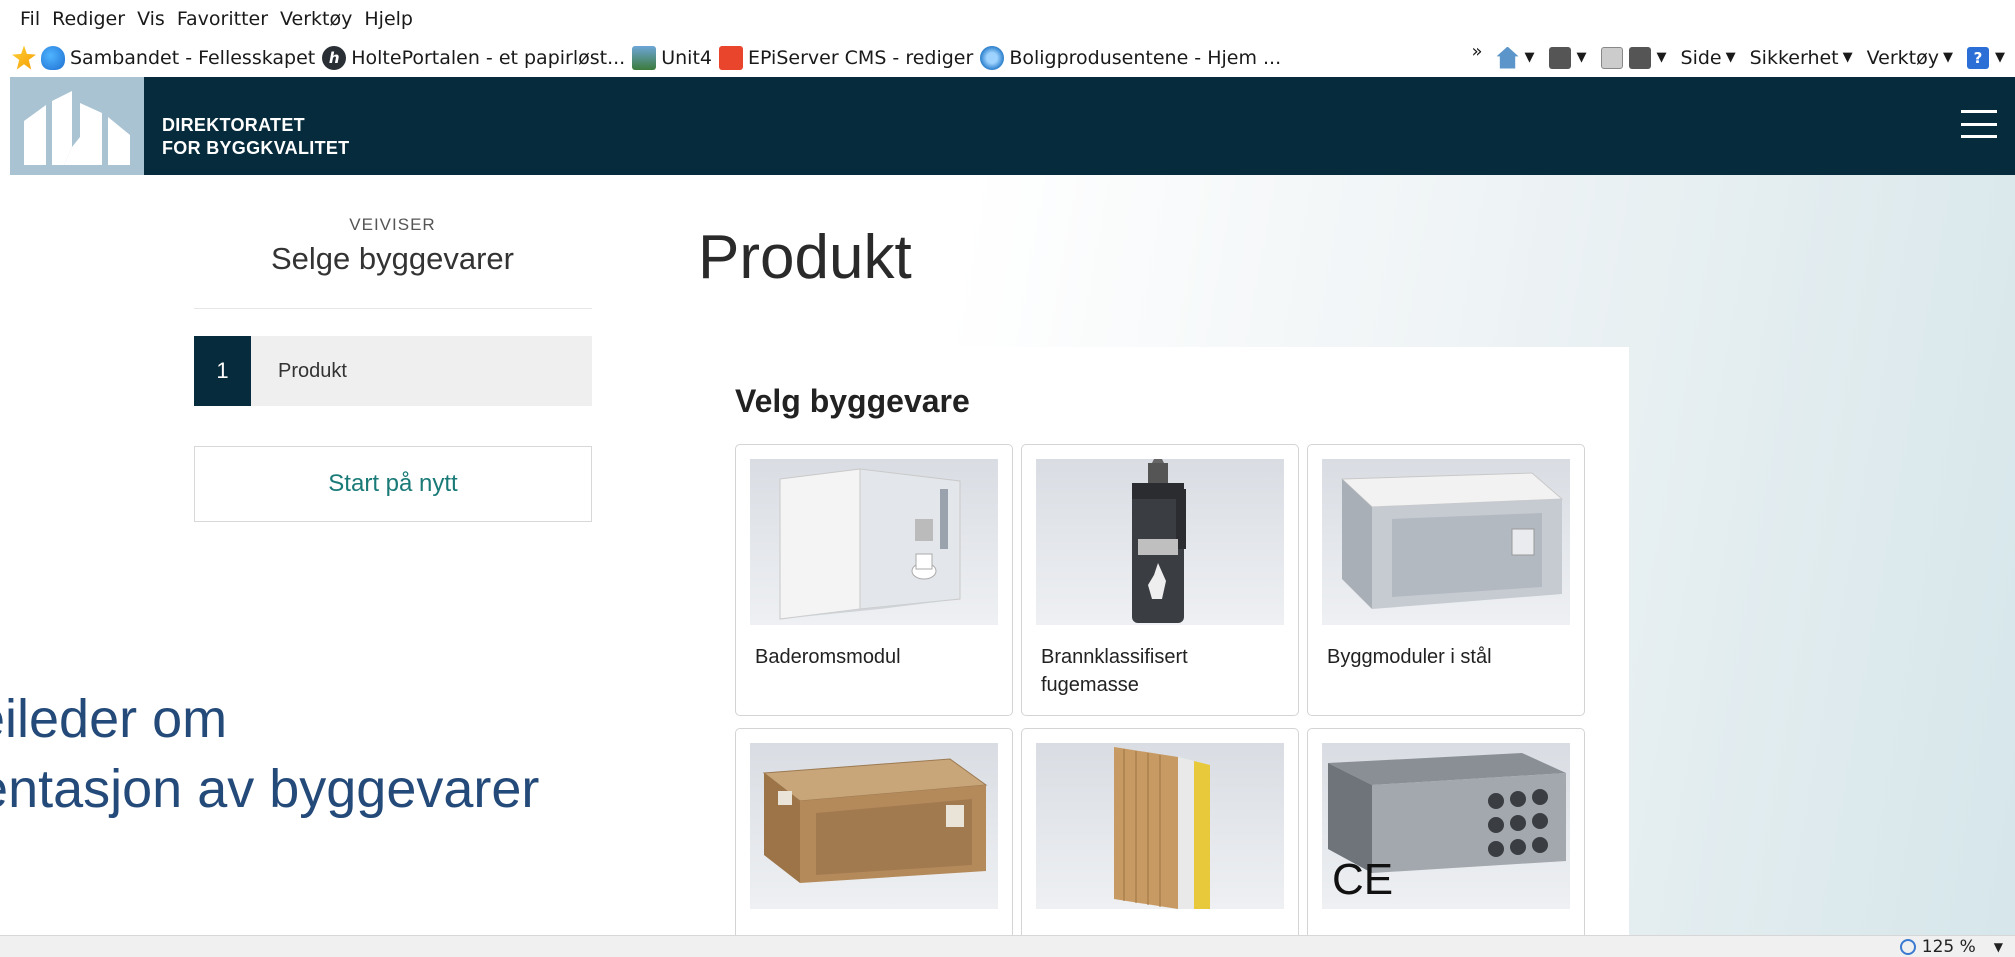  I want to click on hollowcore-slab-image: CE, so click(1446, 826).